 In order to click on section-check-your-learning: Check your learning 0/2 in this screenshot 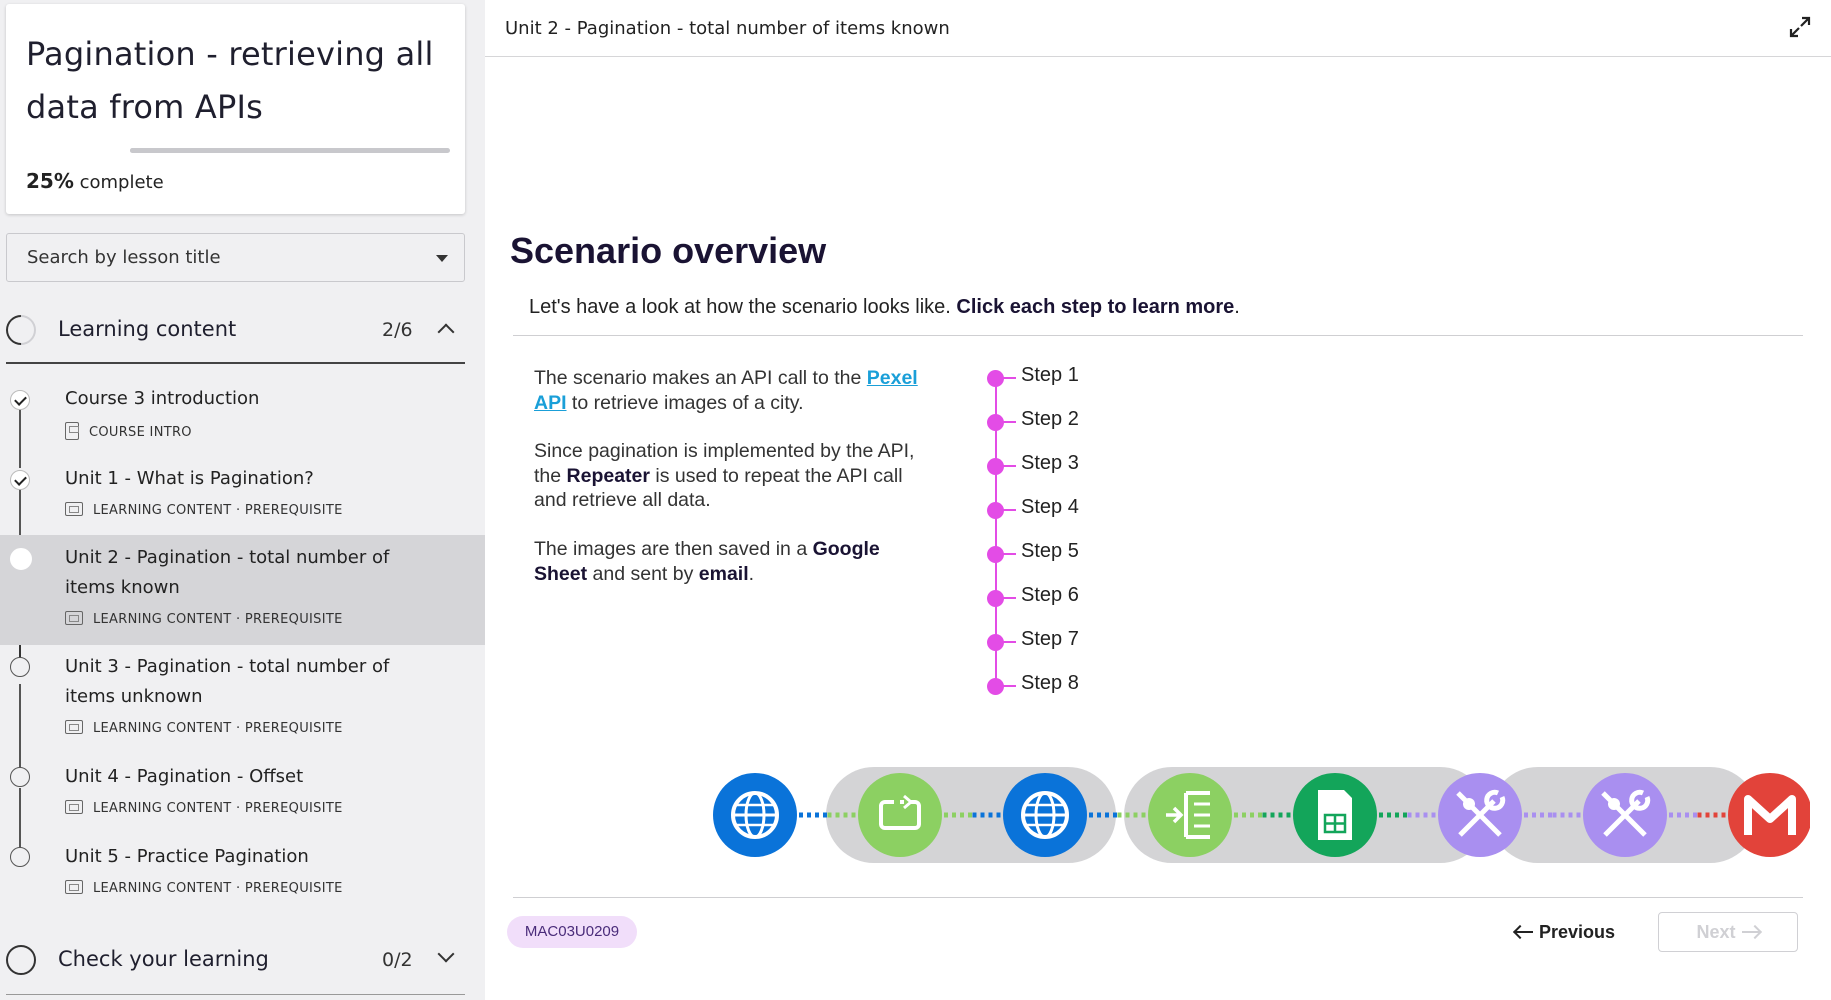, I will do `click(242, 960)`.